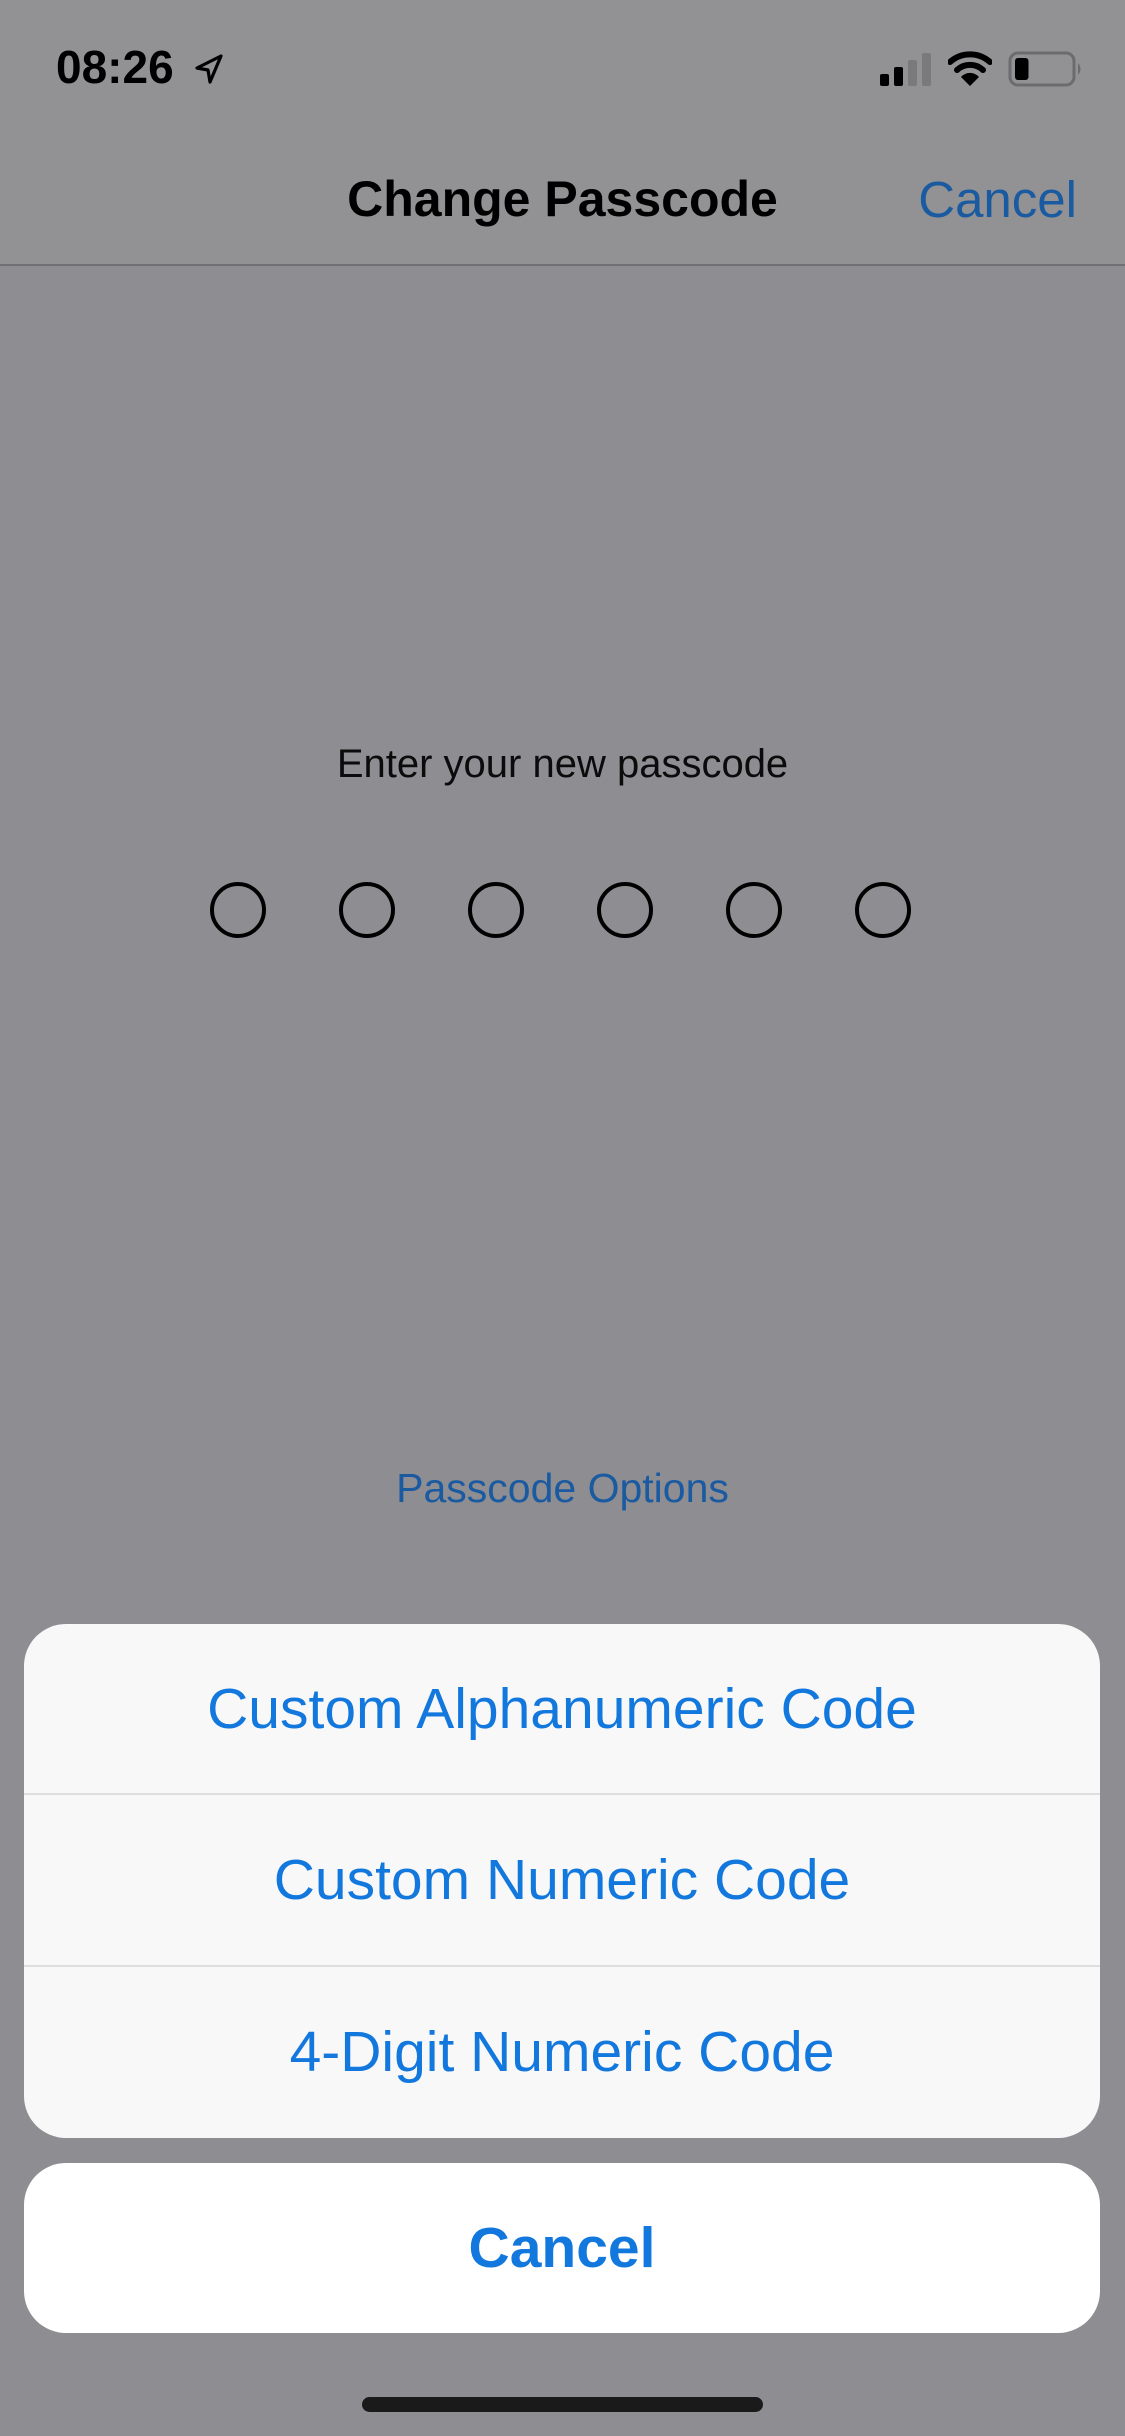  What do you see at coordinates (562, 66) in the screenshot?
I see `status-bar: 08:26` at bounding box center [562, 66].